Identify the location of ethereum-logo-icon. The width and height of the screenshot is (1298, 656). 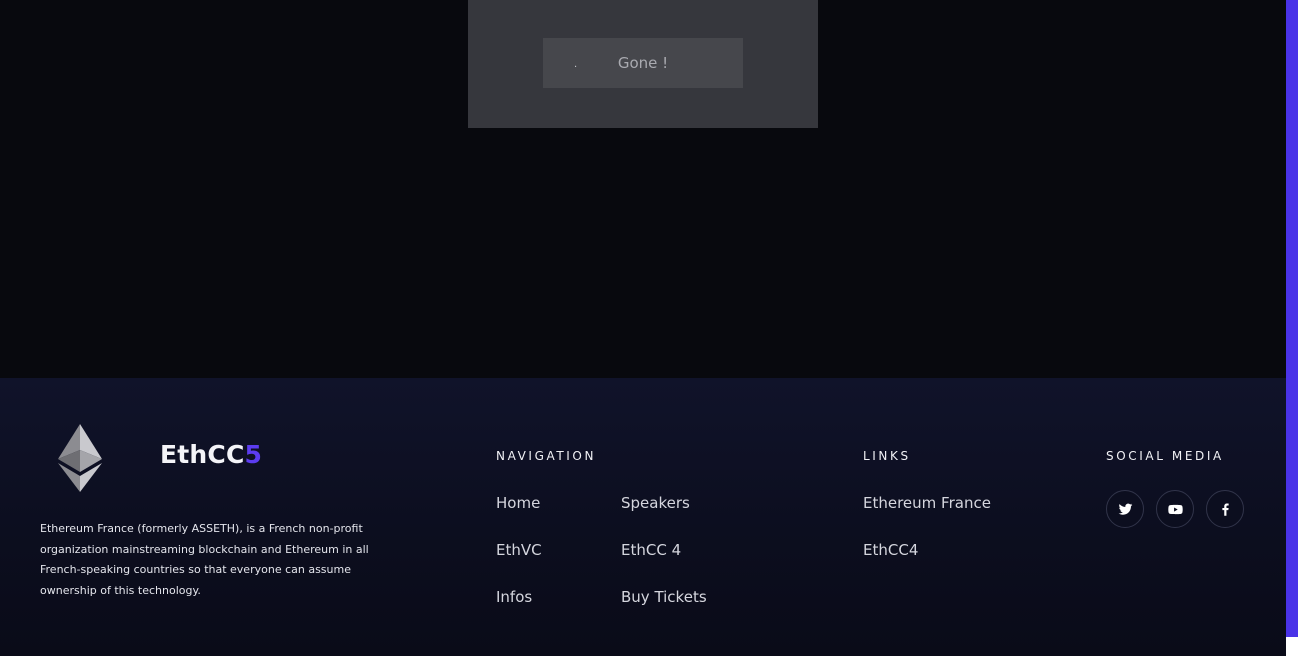
(80, 458).